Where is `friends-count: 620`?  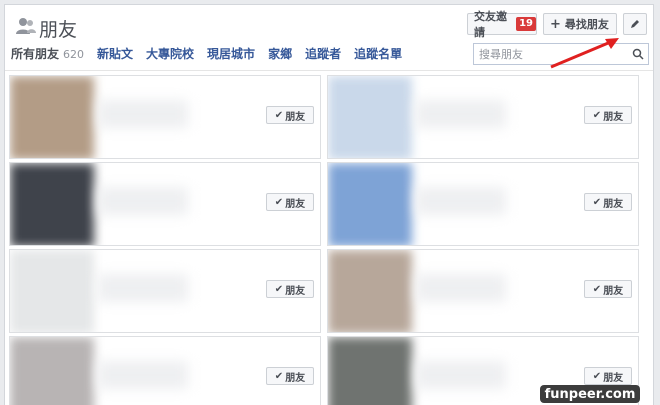 friends-count: 620 is located at coordinates (74, 54).